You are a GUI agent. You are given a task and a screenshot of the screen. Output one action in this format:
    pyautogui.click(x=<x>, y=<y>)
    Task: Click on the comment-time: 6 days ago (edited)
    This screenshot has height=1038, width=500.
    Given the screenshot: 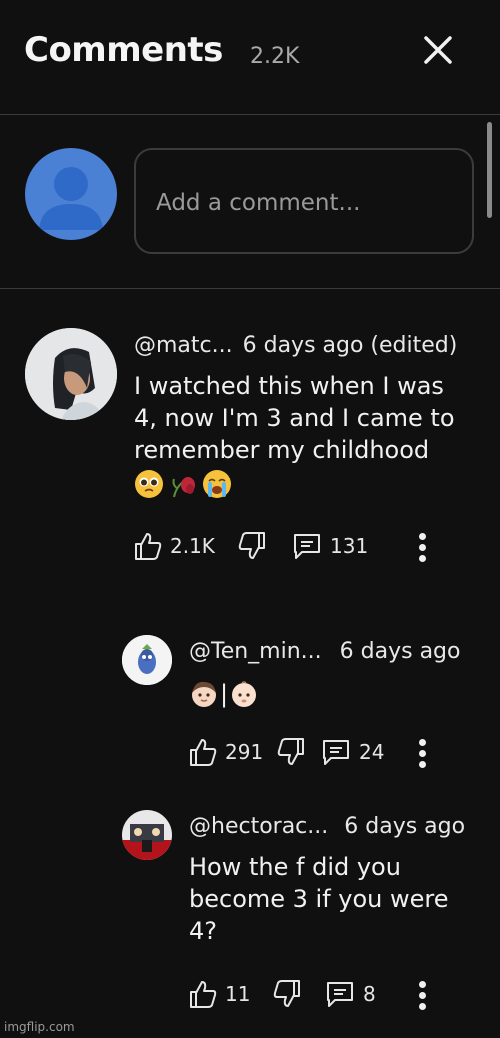 What is the action you would take?
    pyautogui.click(x=350, y=345)
    